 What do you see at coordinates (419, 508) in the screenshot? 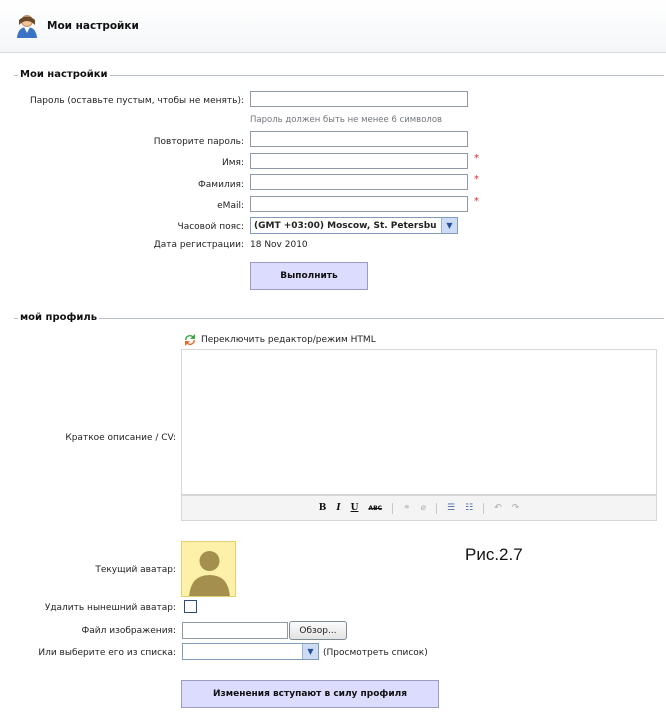
I see `editor-toolbar: B I U ABC ⚭ ⌀ ☰ ☷ ↶ ↷` at bounding box center [419, 508].